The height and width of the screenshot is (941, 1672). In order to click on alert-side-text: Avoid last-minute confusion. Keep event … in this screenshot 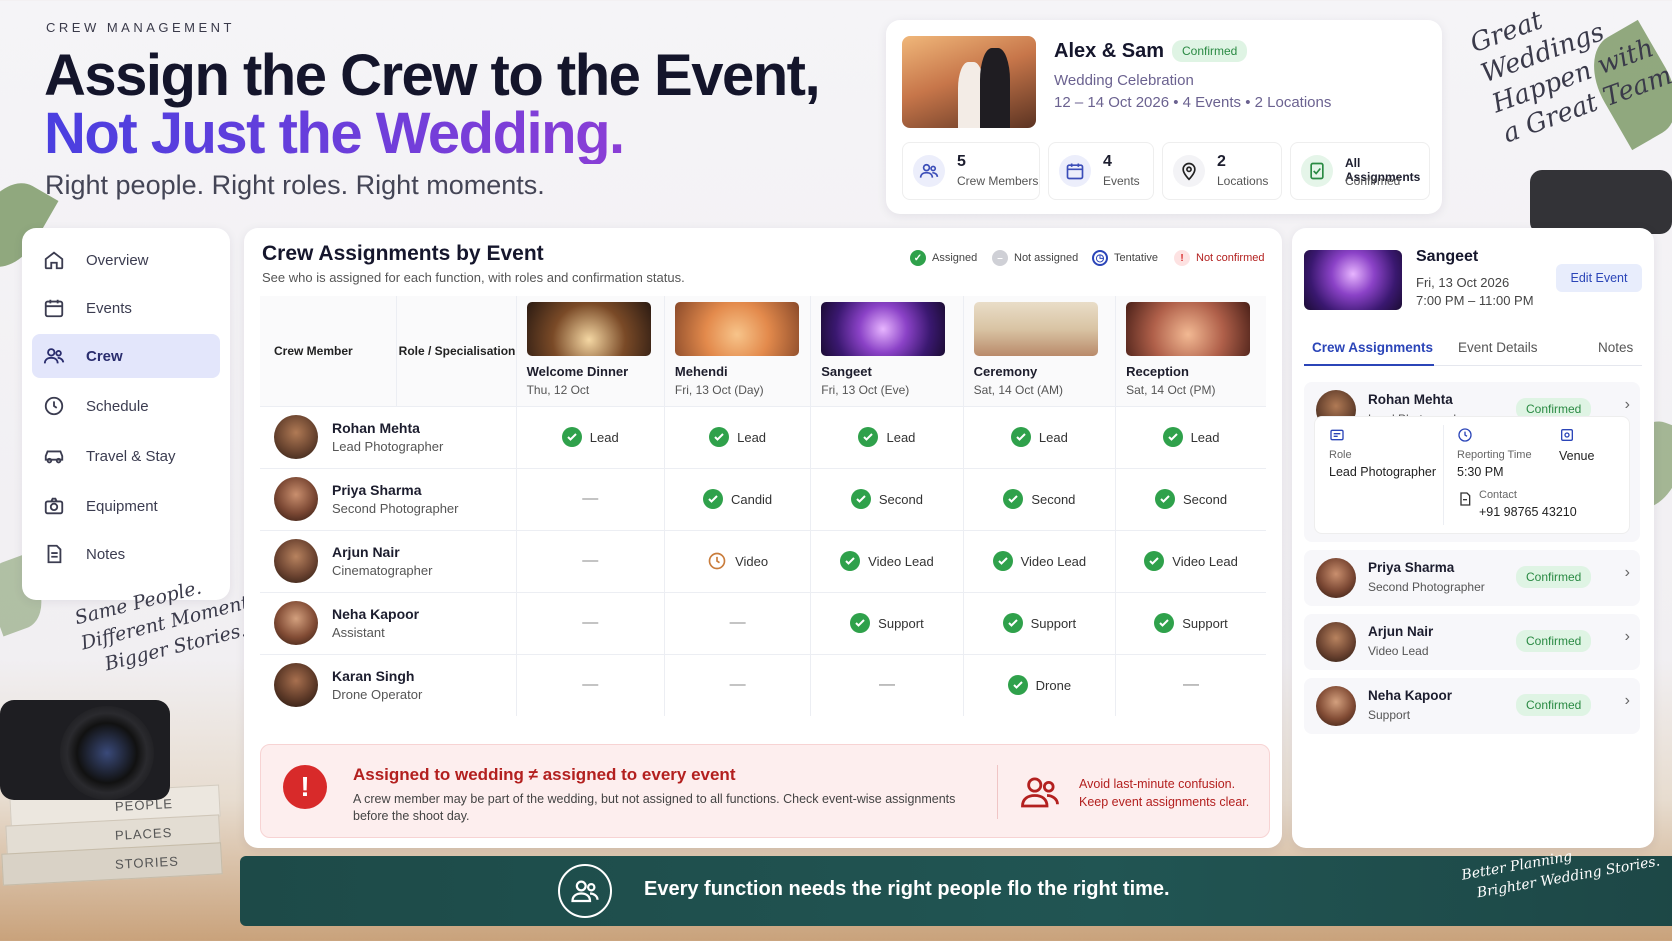, I will do `click(1164, 793)`.